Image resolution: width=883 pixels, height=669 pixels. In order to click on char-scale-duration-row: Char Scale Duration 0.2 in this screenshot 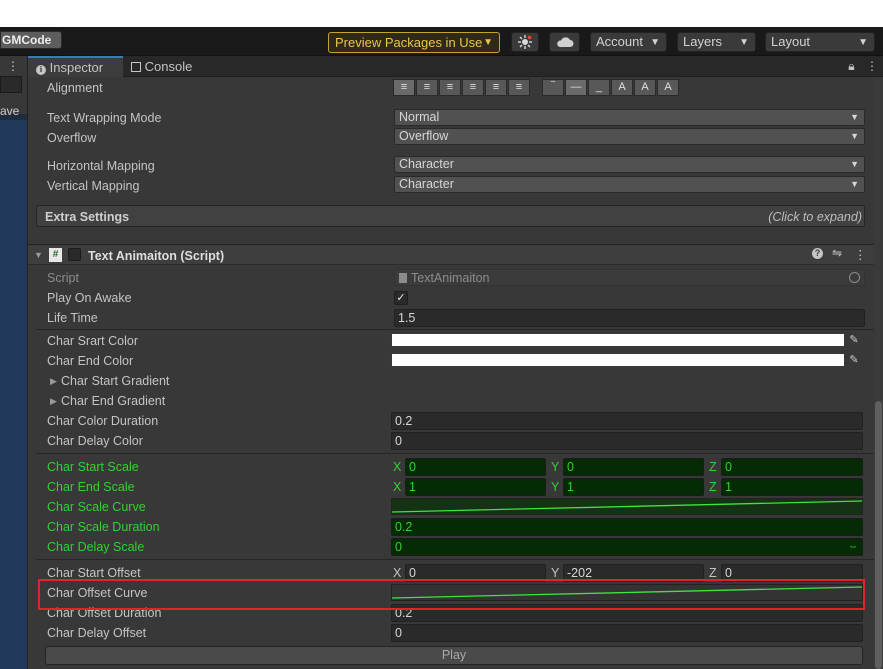, I will do `click(451, 527)`.